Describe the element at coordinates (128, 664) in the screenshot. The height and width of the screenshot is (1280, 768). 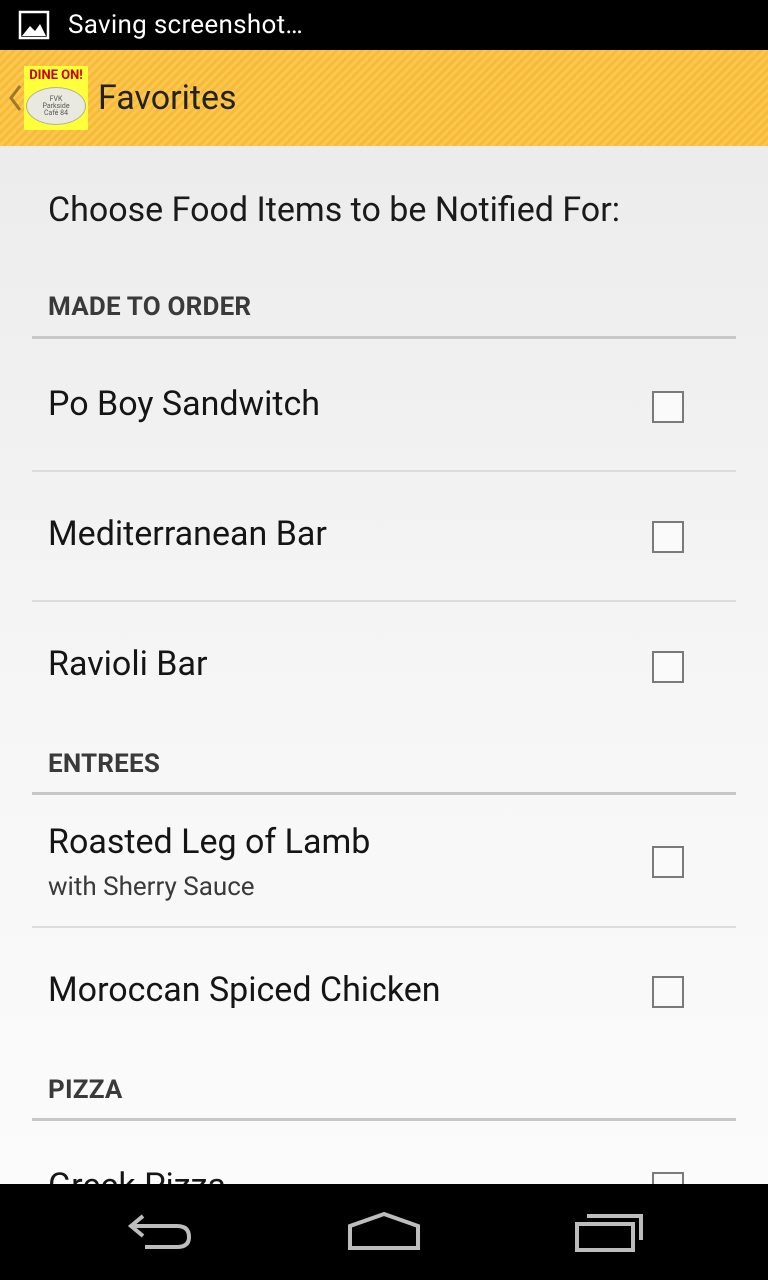
I see `item-title: Ravioli Bar` at that location.